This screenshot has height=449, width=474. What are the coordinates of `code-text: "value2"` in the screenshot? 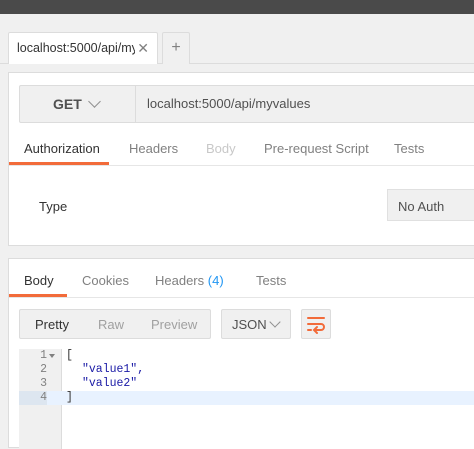 It's located at (110, 383).